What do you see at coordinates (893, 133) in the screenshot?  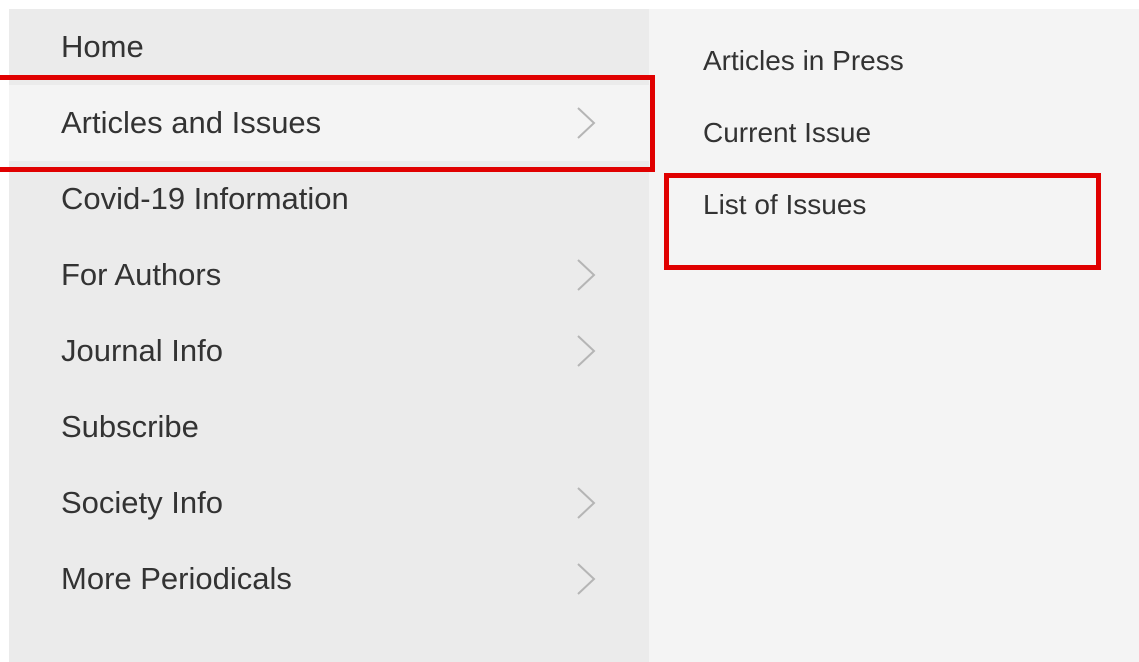 I see `submenu-item-current-issue: Current Issue` at bounding box center [893, 133].